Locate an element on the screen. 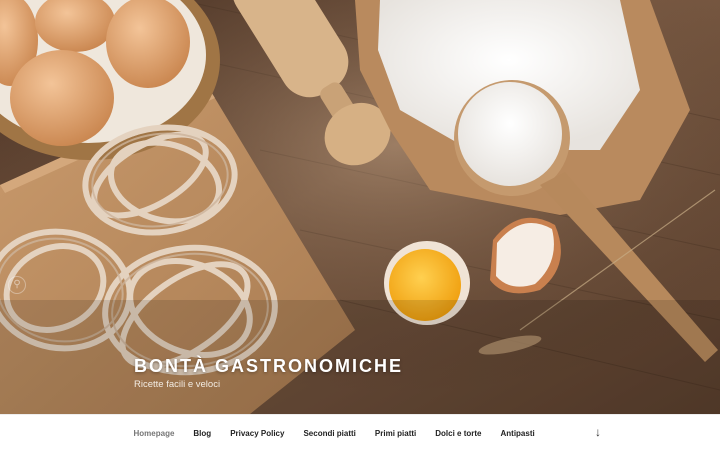 The width and height of the screenshot is (720, 450). nav-item-secondi-piatti: Secondi piatti is located at coordinates (329, 433).